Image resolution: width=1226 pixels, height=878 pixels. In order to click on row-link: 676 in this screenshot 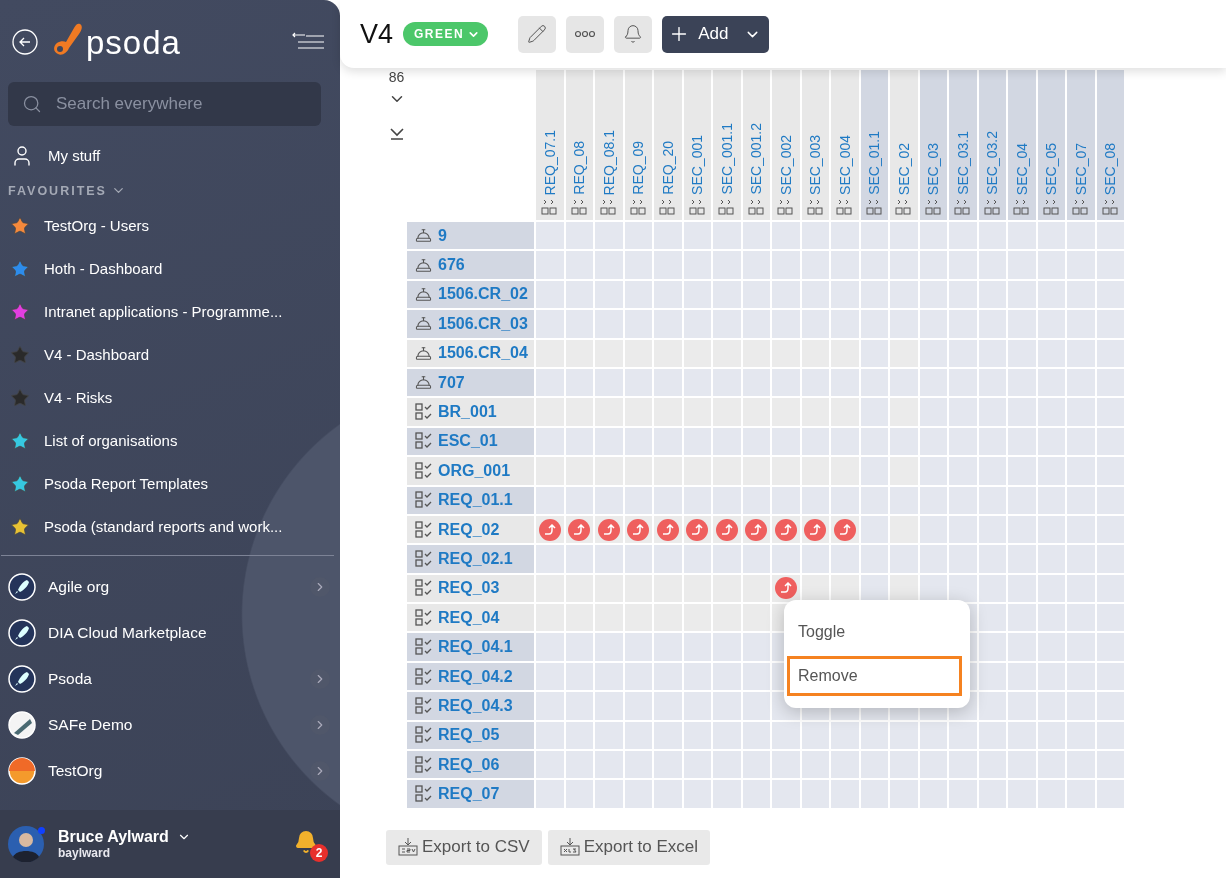, I will do `click(451, 265)`.